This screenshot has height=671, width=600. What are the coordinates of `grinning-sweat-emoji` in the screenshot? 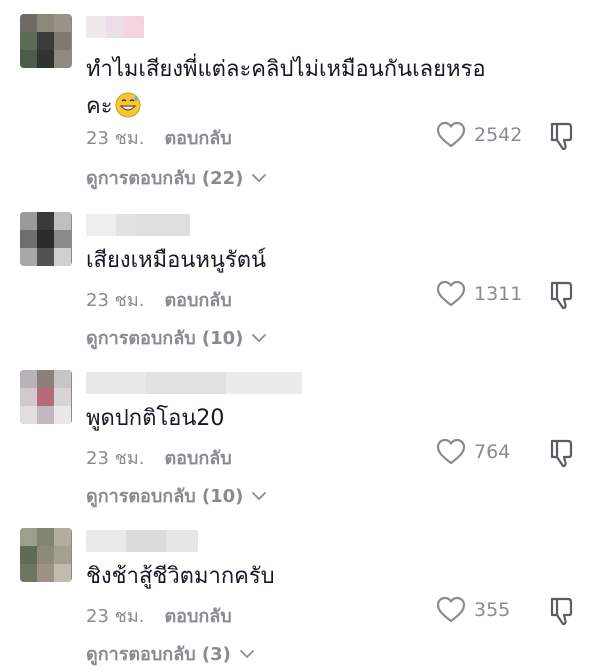 It's located at (128, 105).